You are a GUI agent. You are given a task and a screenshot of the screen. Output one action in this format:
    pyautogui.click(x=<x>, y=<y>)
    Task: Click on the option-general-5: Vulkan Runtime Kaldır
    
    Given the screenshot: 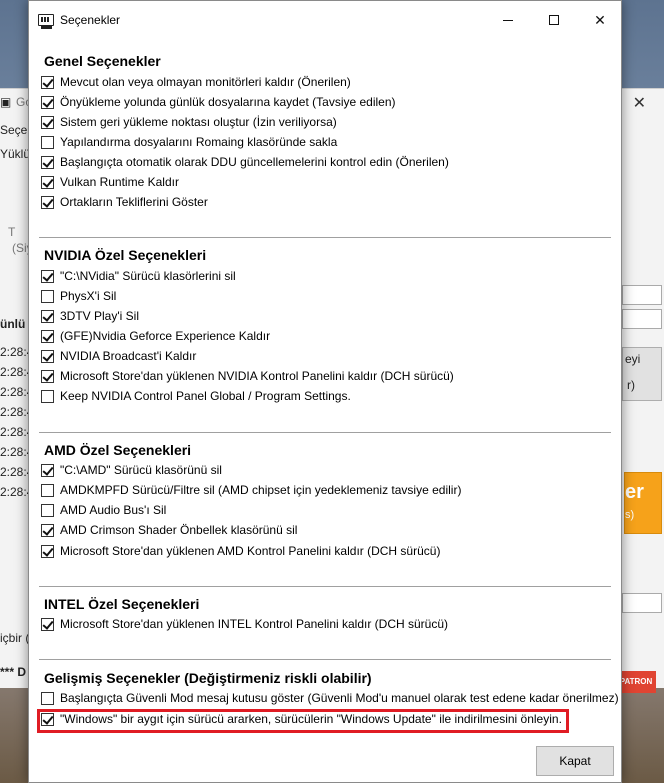 What is the action you would take?
    pyautogui.click(x=110, y=182)
    